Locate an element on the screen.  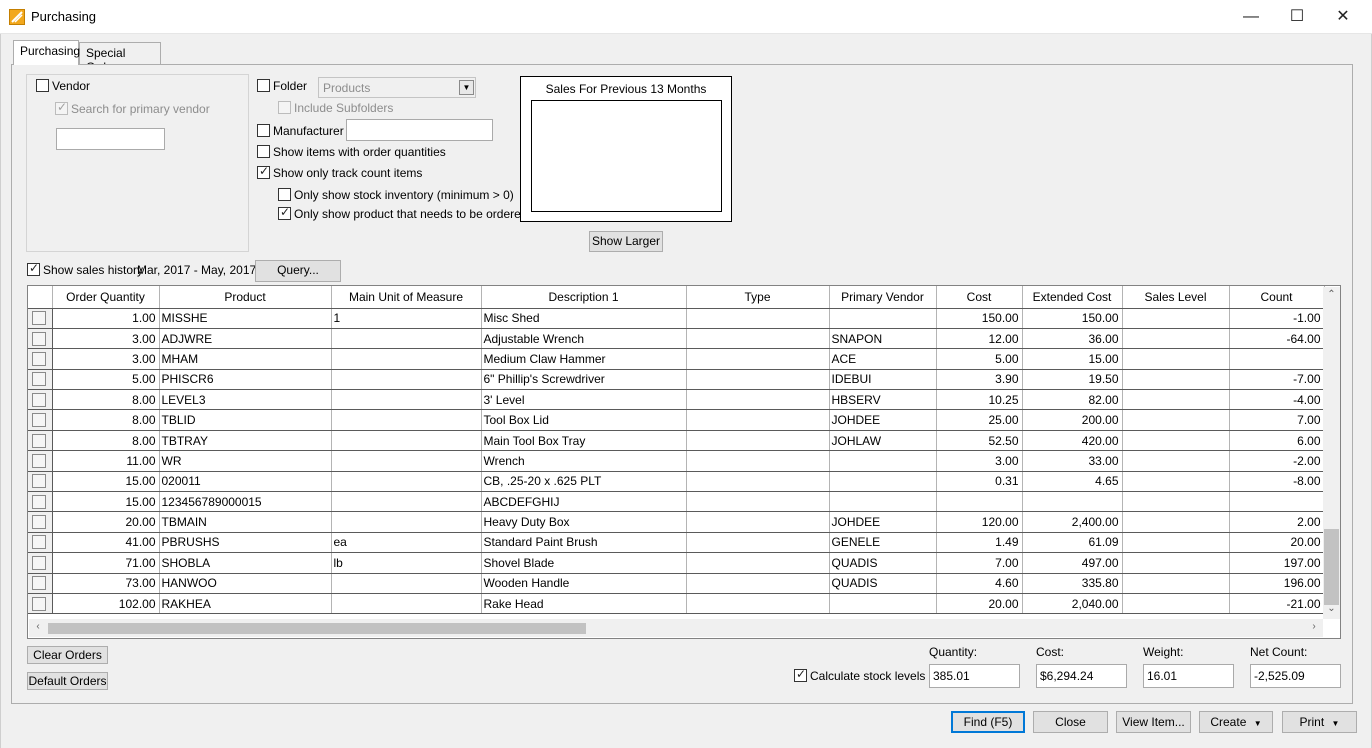
column-header: Main Unit of Measure is located at coordinates (406, 297).